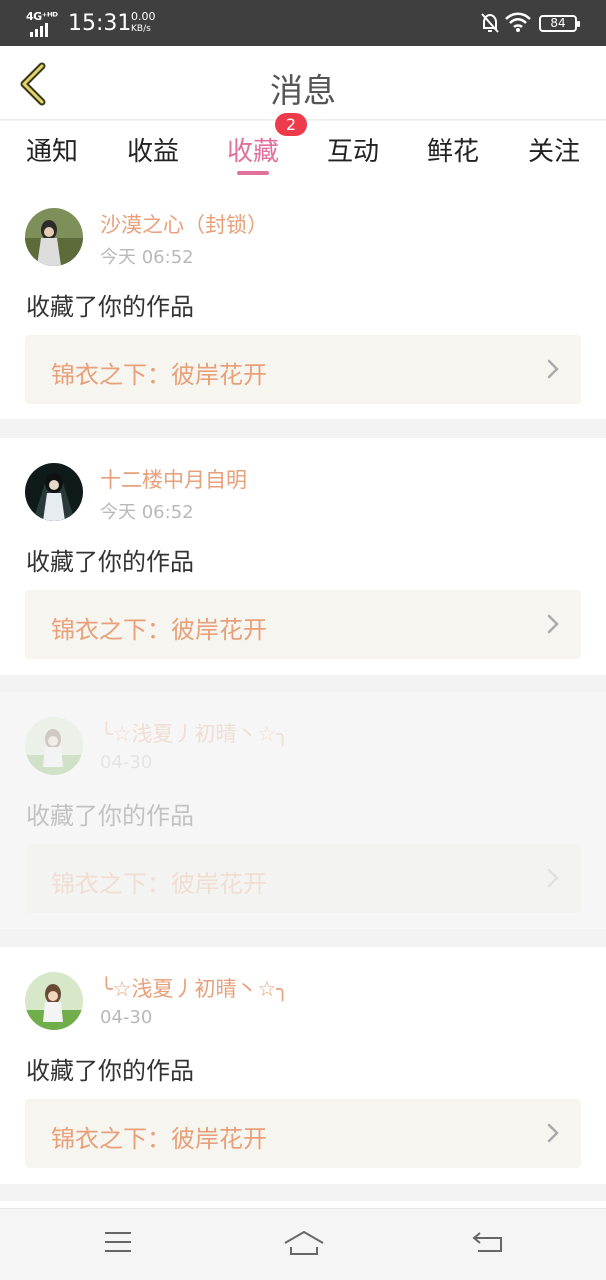 This screenshot has width=606, height=1280. Describe the element at coordinates (153, 149) in the screenshot. I see `tab-earnings: 收益` at that location.